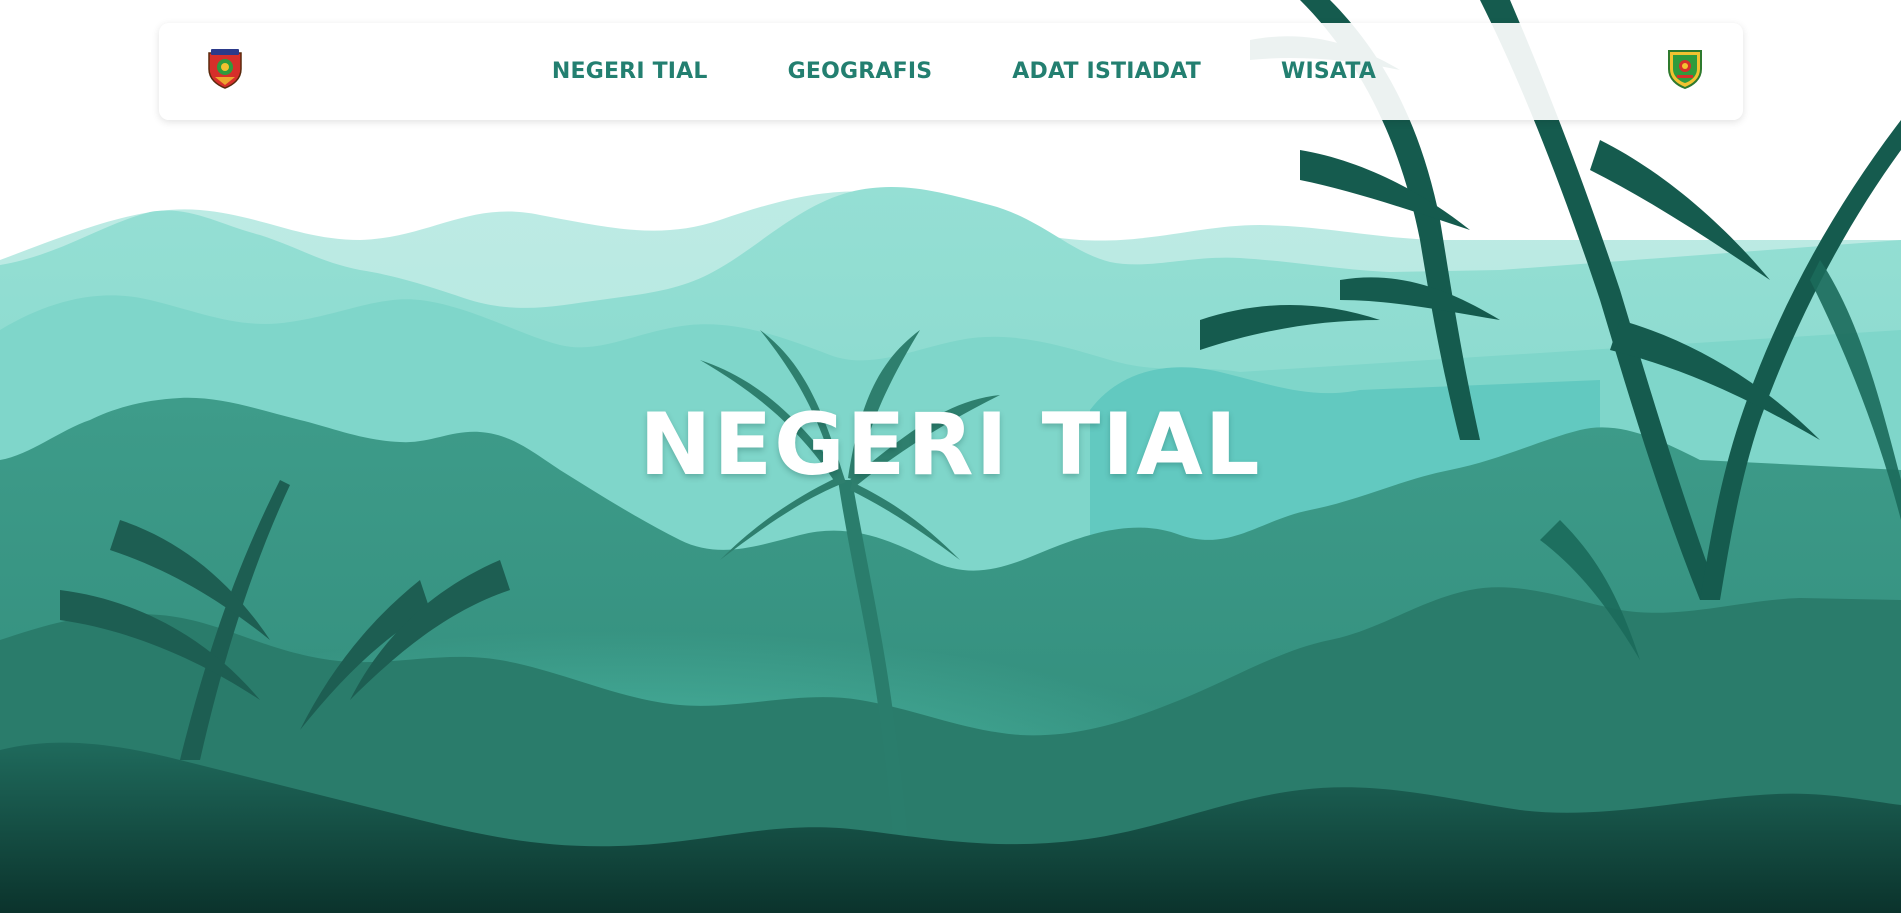 This screenshot has height=913, width=1901. What do you see at coordinates (1328, 71) in the screenshot?
I see `nav-link-wisata: WISATA` at bounding box center [1328, 71].